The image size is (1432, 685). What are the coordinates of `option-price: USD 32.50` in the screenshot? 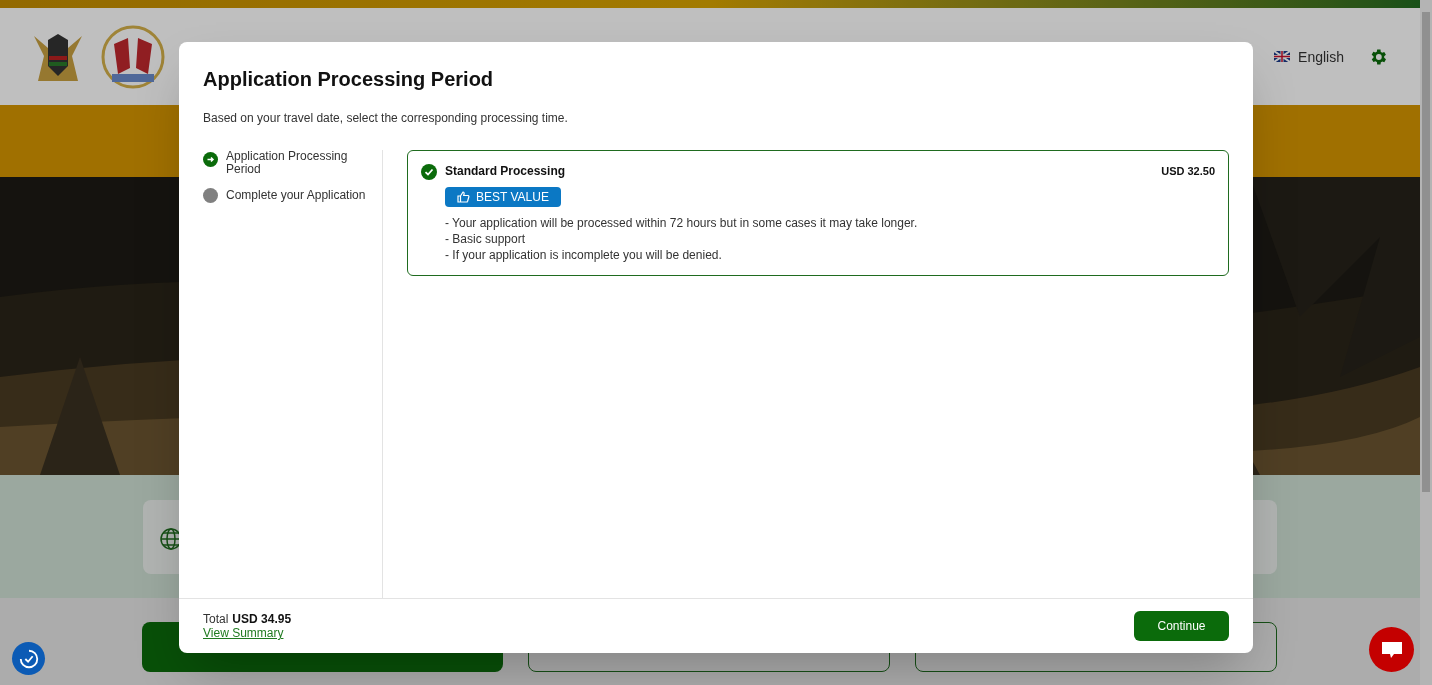 It's located at (1188, 171).